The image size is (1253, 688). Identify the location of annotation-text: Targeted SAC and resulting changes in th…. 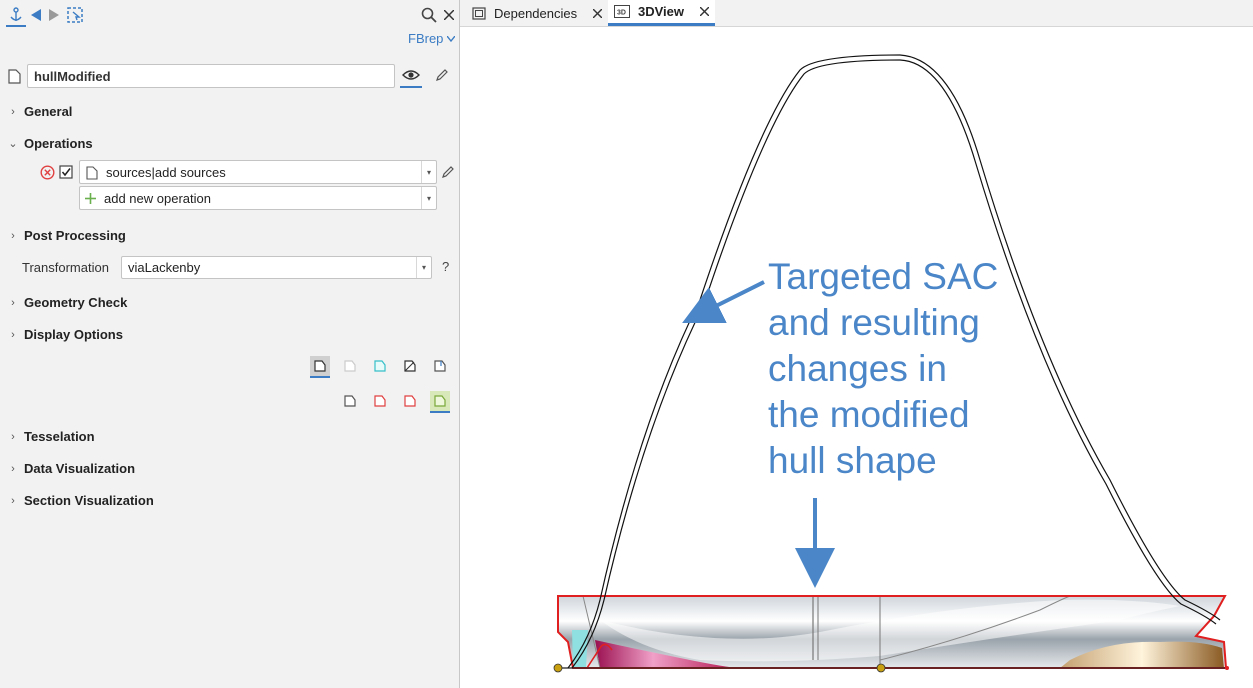
(883, 369).